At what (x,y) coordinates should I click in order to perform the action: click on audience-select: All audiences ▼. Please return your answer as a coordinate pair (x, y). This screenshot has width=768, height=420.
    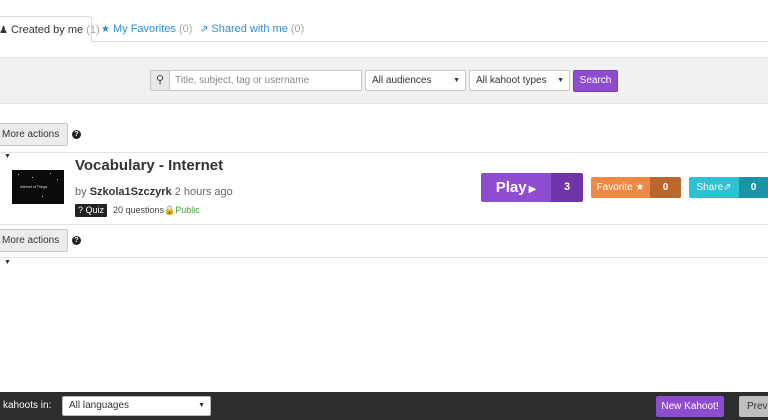
    Looking at the image, I should click on (415, 80).